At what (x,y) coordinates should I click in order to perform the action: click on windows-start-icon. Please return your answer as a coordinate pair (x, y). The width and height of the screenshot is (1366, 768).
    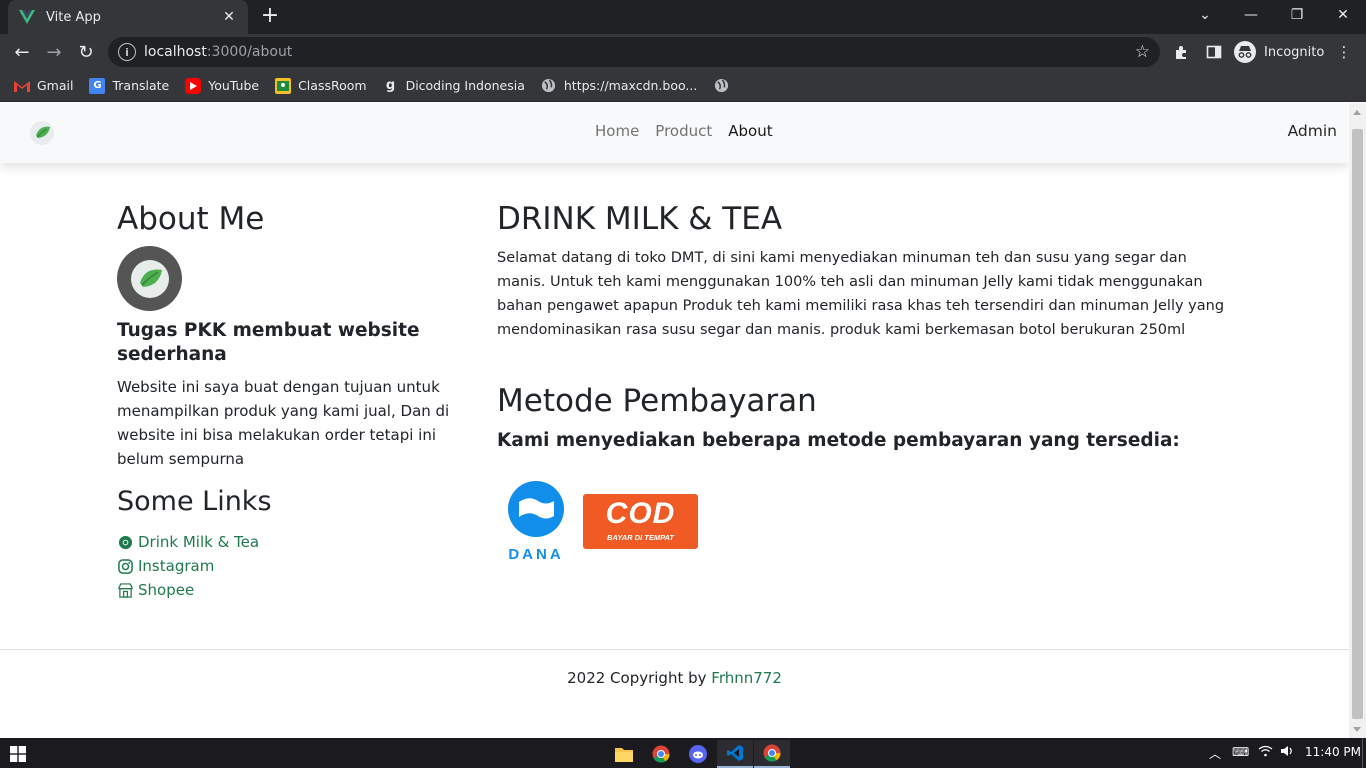
    Looking at the image, I should click on (18, 754).